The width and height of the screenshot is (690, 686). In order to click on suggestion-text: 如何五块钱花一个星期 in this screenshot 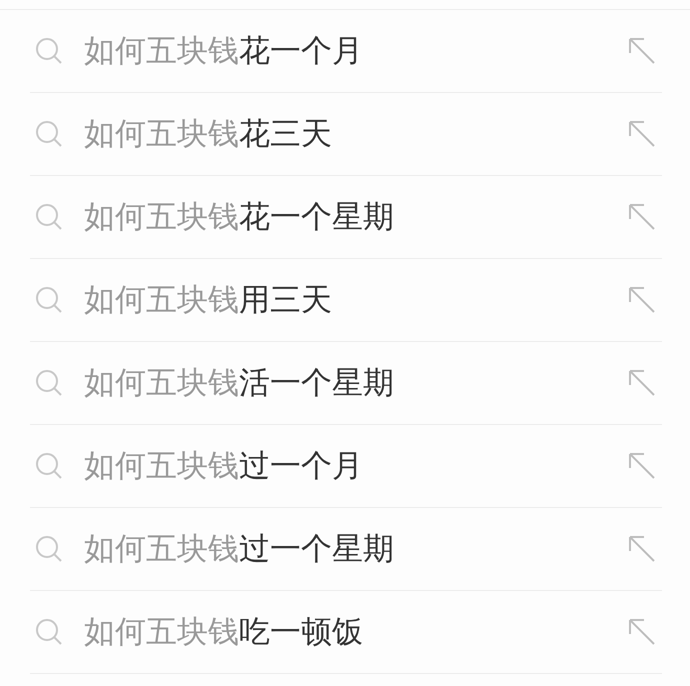, I will do `click(356, 217)`.